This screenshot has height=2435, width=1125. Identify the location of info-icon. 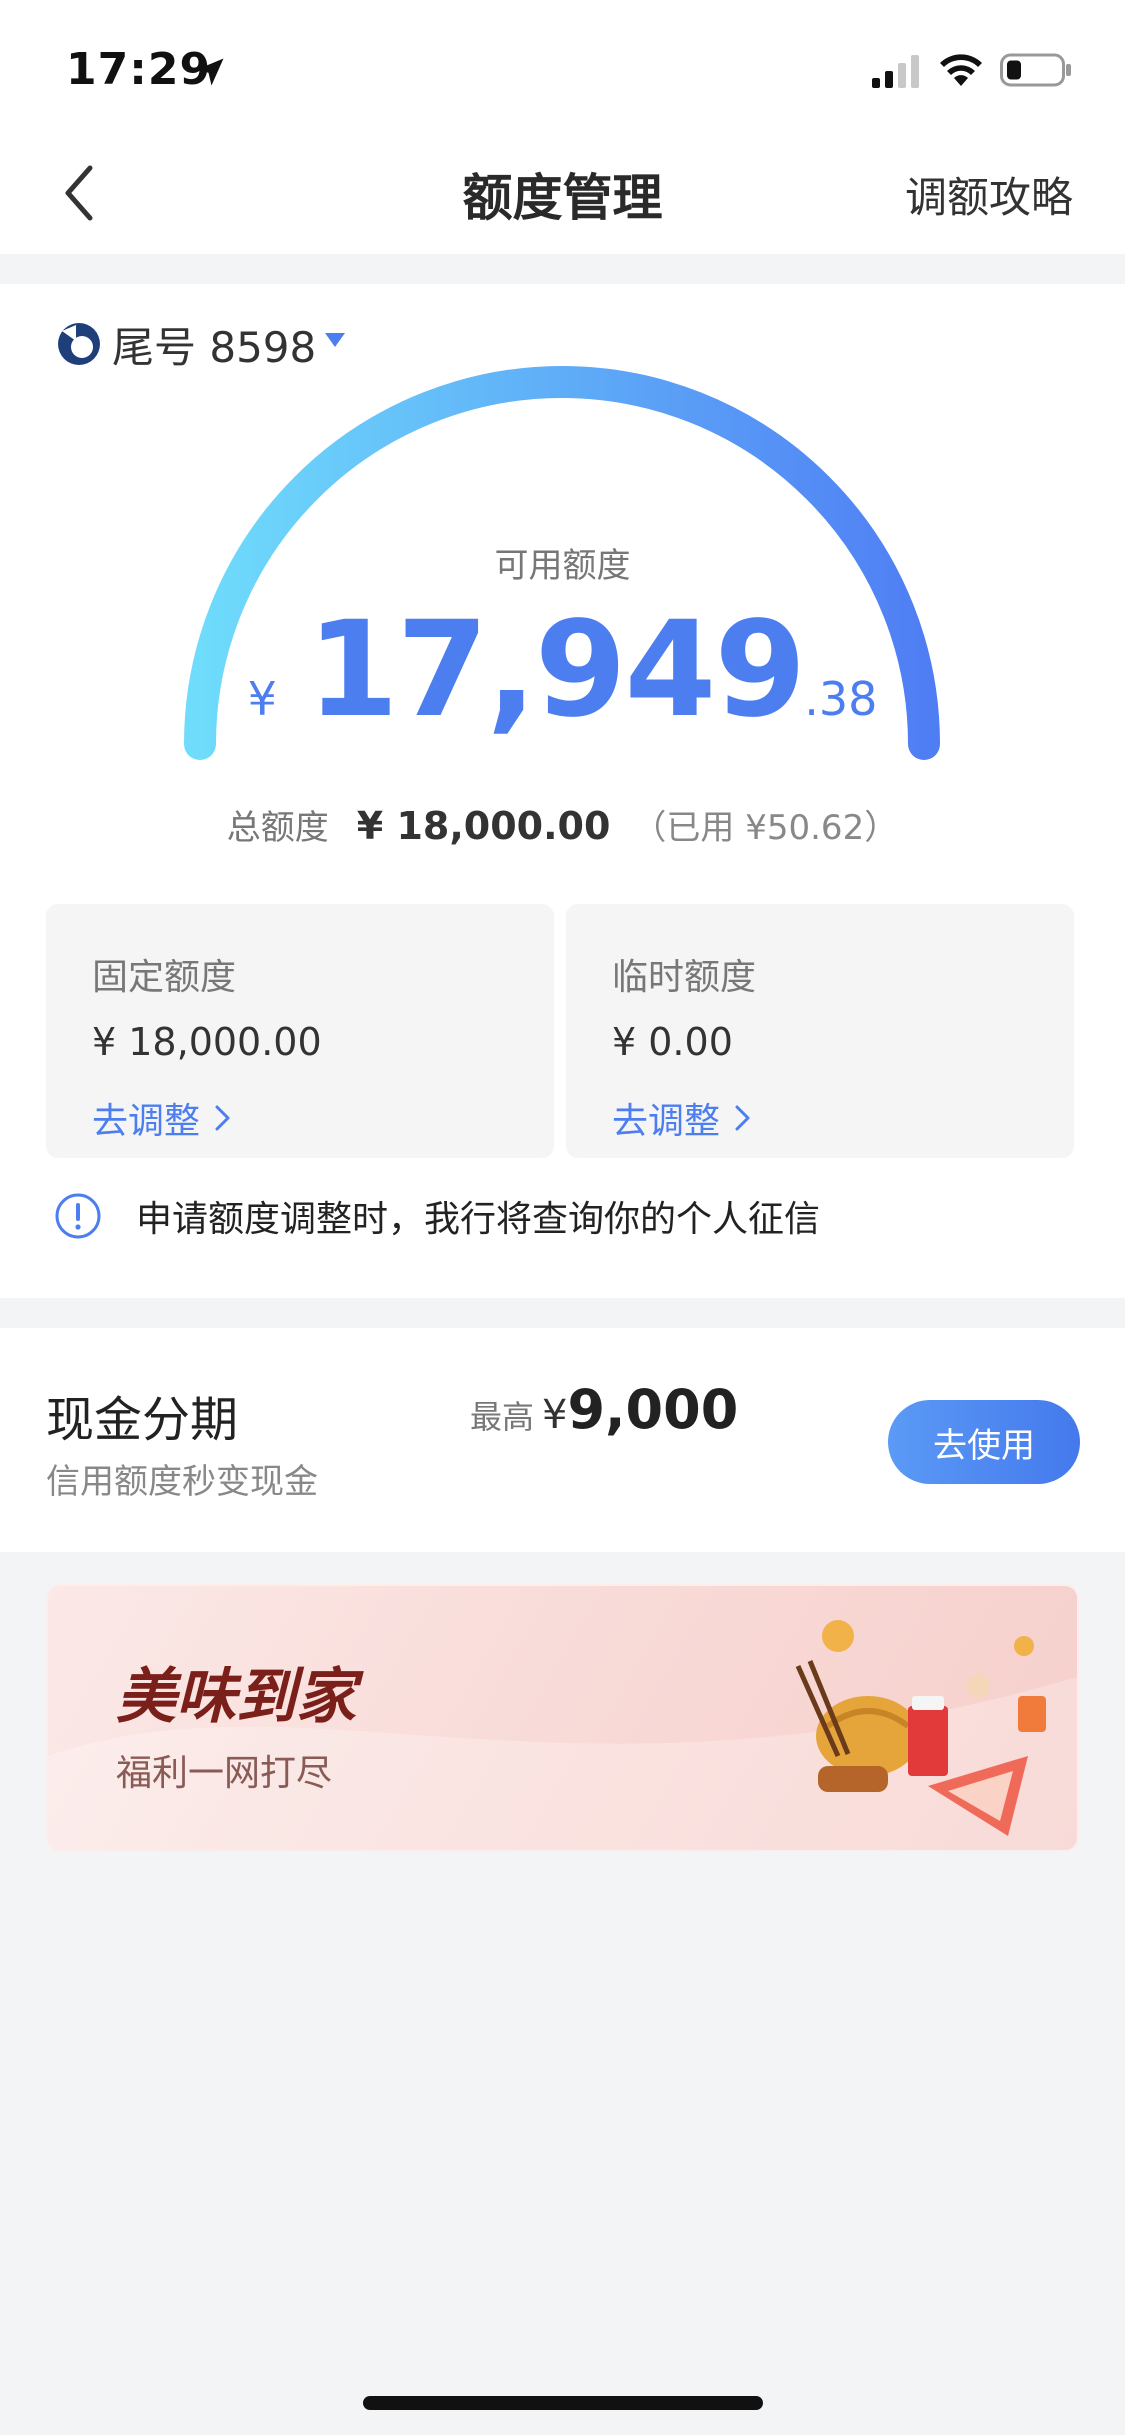
(78, 1216).